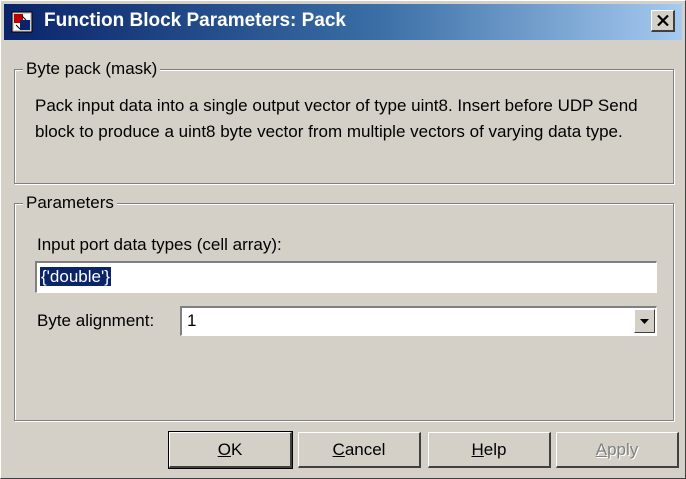  Describe the element at coordinates (601, 449) in the screenshot. I see `apply-mnemonic: A` at that location.